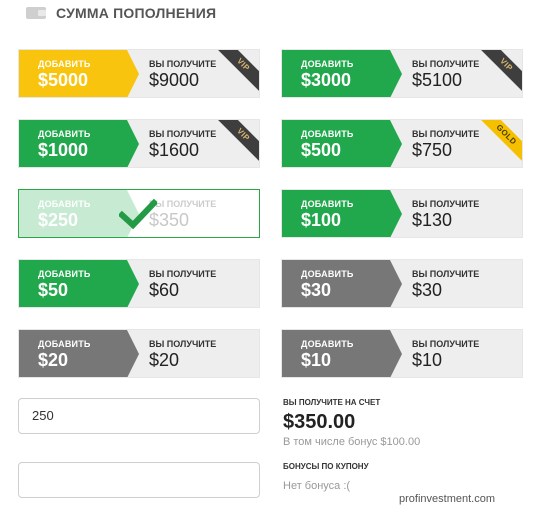  Describe the element at coordinates (139, 416) in the screenshot. I see `amount-input: 250` at that location.